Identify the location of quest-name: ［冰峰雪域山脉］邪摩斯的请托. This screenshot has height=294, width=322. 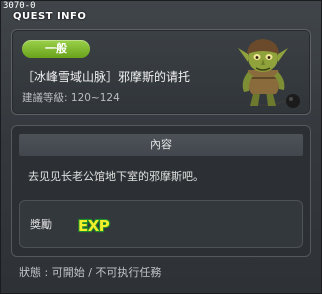
(106, 77).